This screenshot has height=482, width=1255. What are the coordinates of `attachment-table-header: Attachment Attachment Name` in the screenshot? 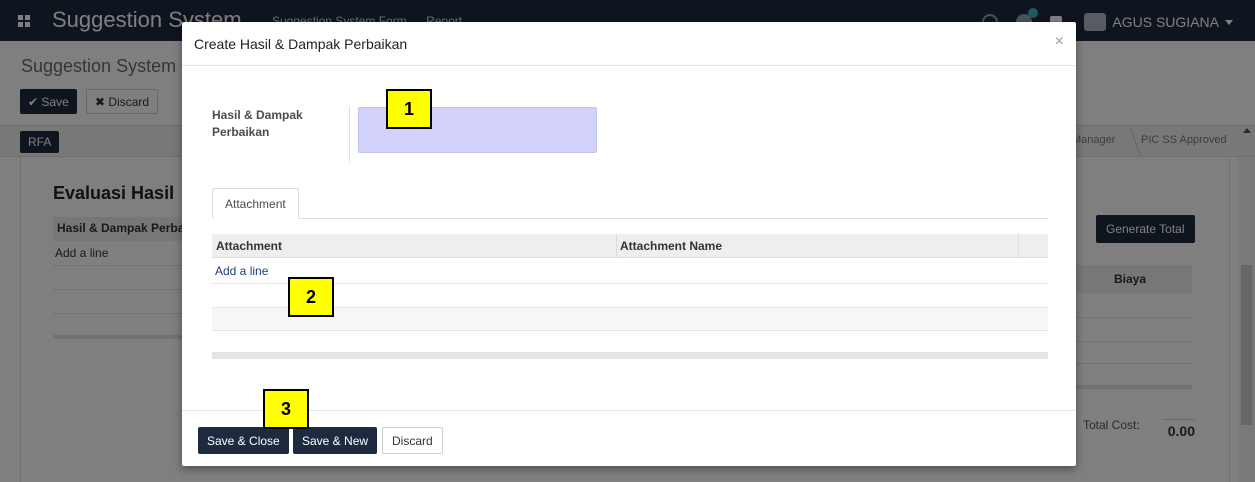 It's located at (630, 246).